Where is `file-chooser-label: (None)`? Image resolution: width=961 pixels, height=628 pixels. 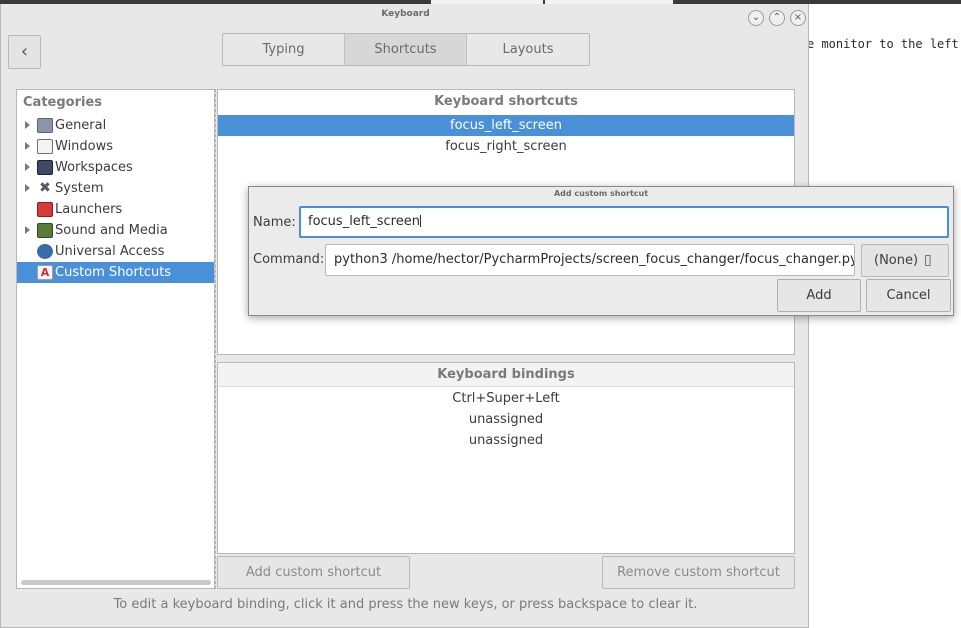 file-chooser-label: (None) is located at coordinates (896, 260).